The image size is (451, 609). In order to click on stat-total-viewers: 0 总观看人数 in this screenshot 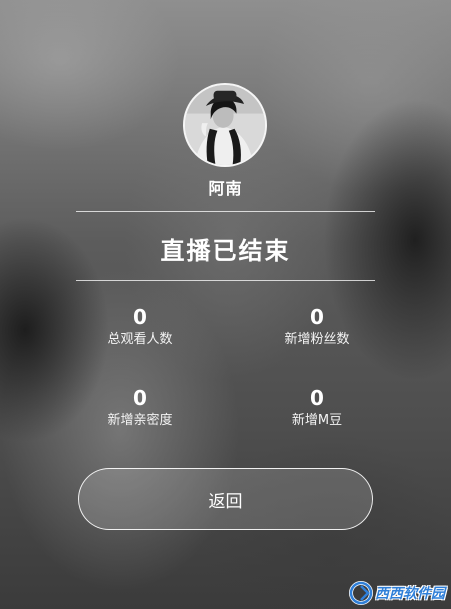, I will do `click(140, 327)`.